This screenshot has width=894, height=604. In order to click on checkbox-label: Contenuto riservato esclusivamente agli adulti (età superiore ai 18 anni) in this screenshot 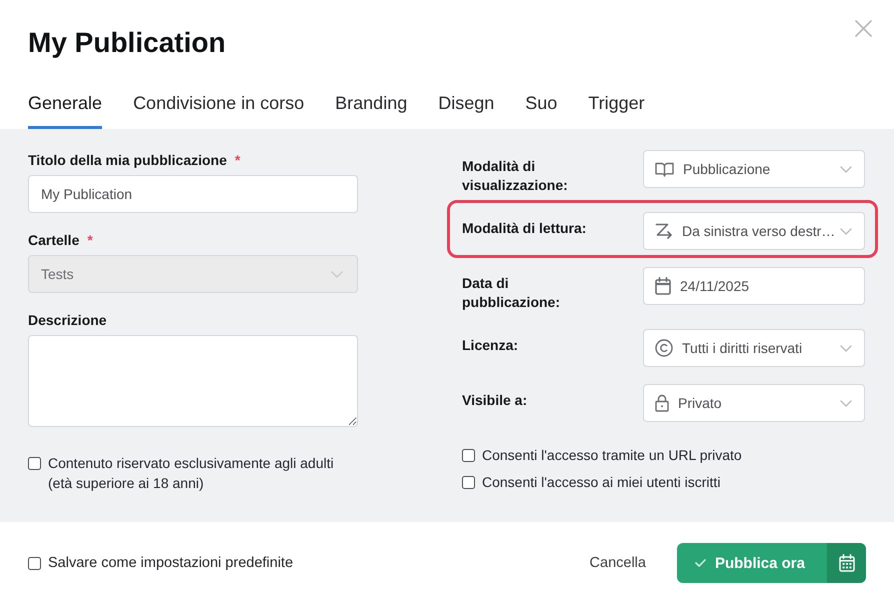, I will do `click(191, 473)`.